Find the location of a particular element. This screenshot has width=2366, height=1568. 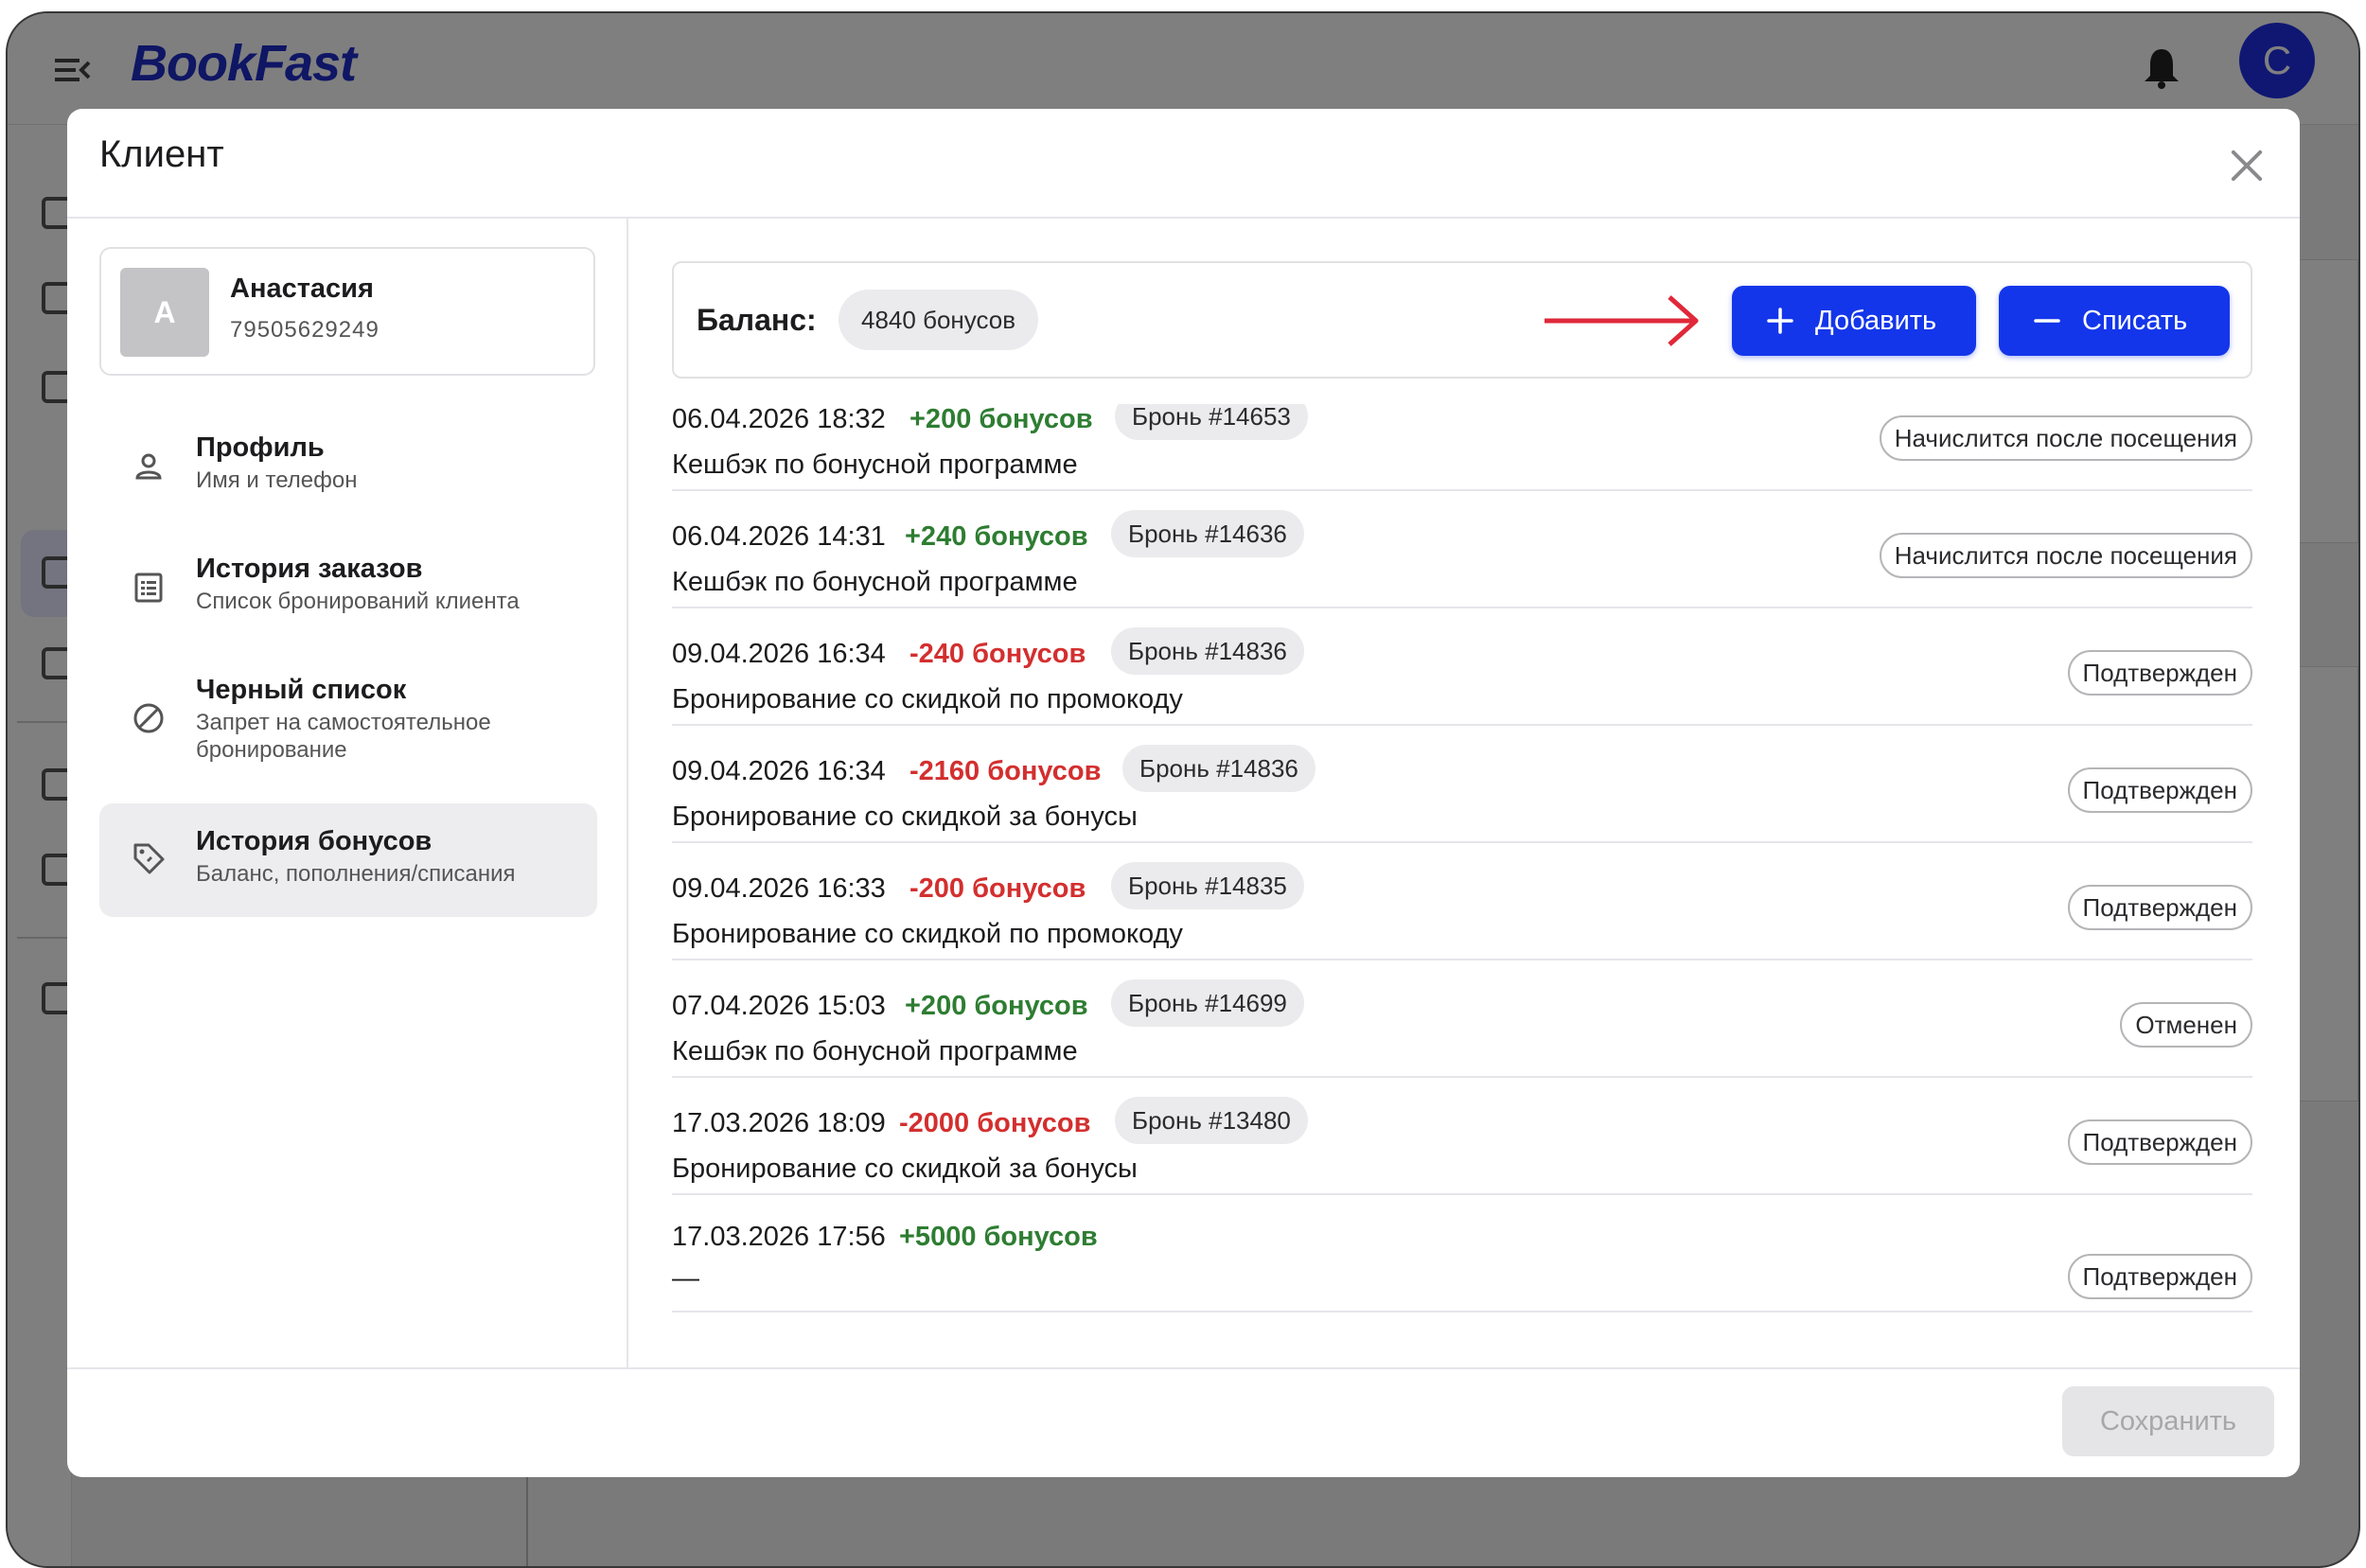

close-icon is located at coordinates (2247, 165).